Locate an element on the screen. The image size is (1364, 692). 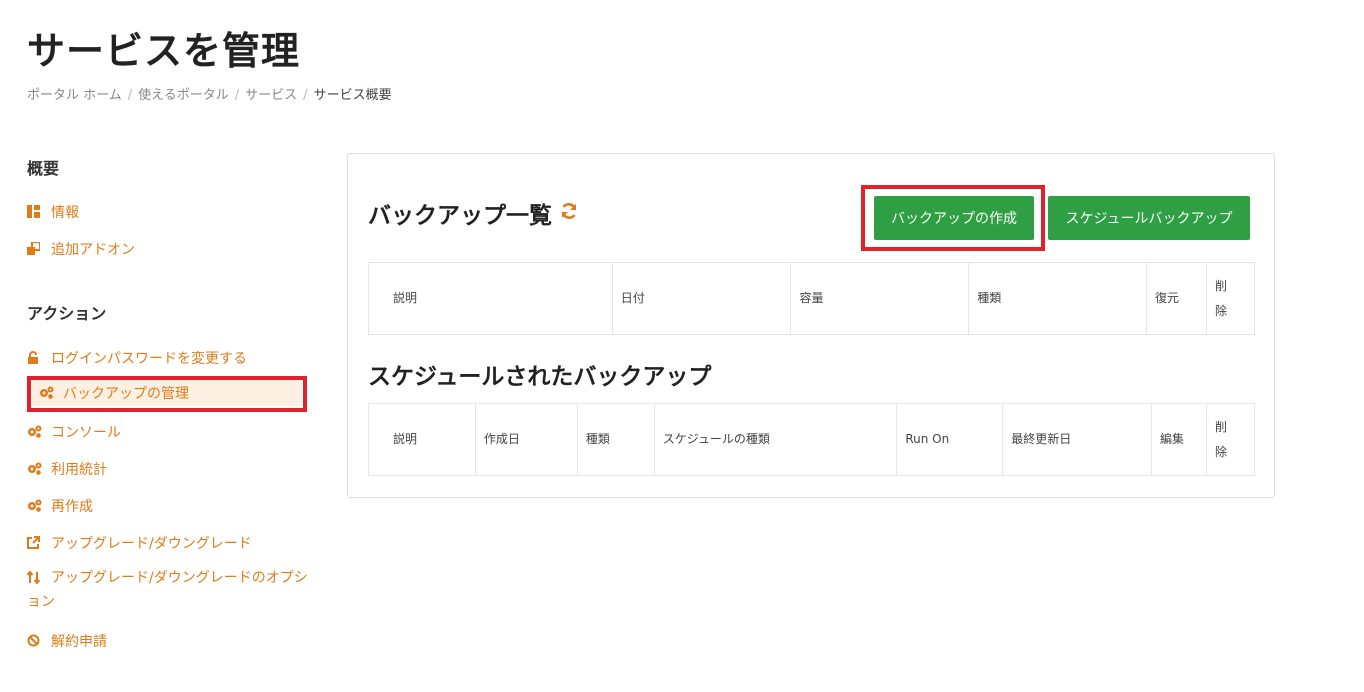
breadcrumb-usable-portal: 使えるポータル is located at coordinates (183, 95).